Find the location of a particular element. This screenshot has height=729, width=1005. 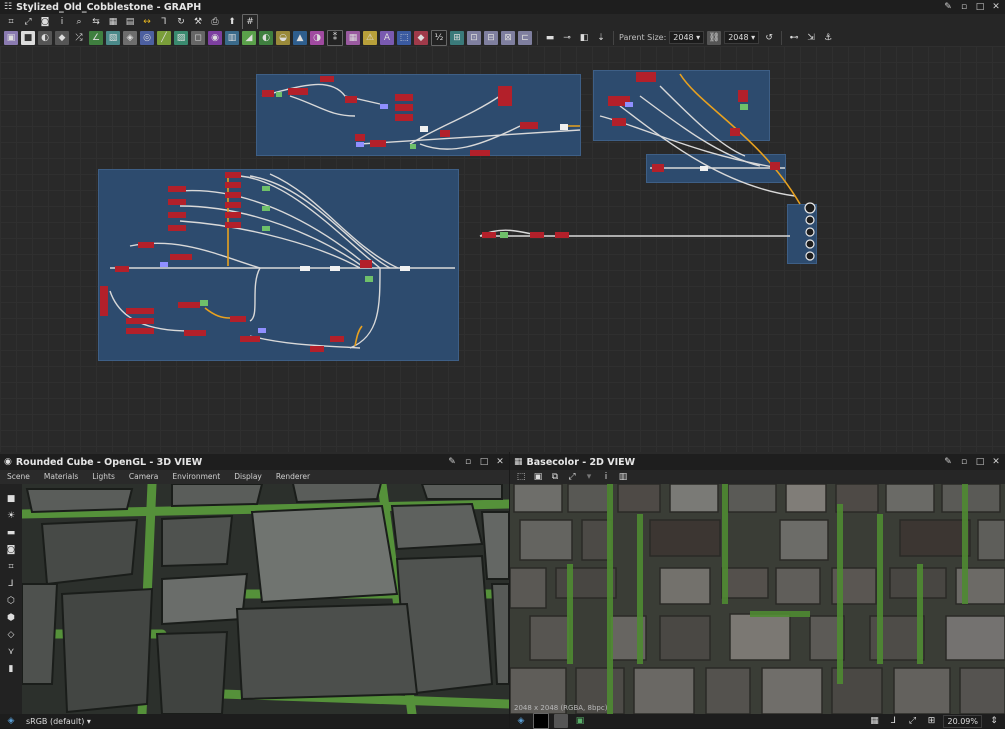

layers-icon: ◈ is located at coordinates (521, 721).